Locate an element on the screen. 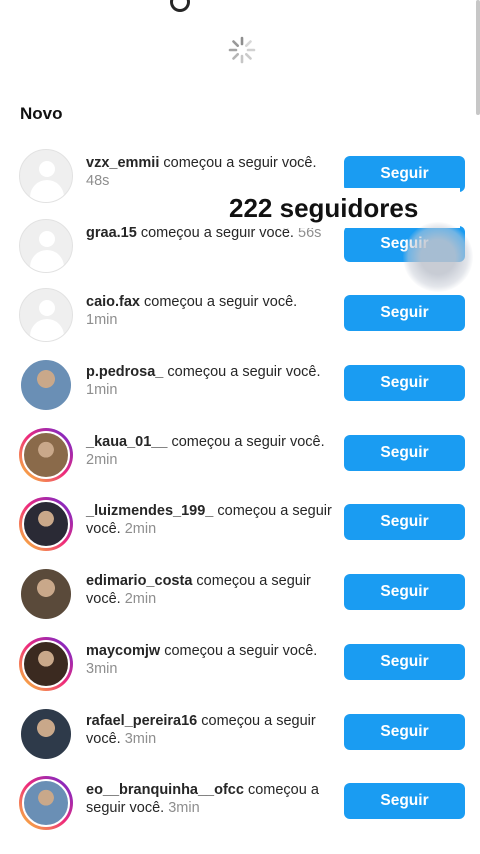  notification-text: caio.fax começou a seguir você. 1min is located at coordinates (209, 311).